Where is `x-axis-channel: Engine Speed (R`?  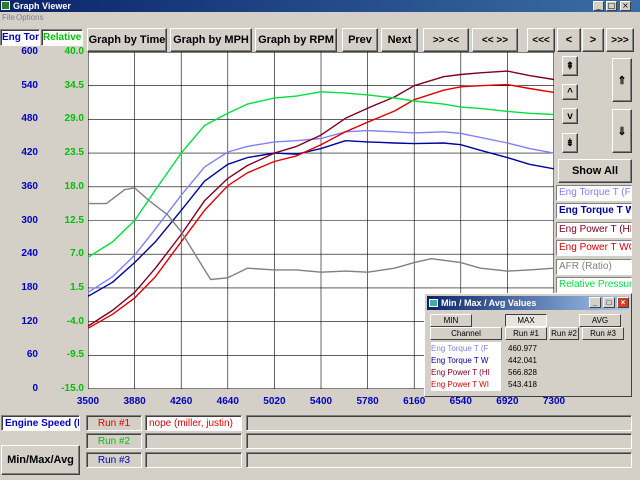 x-axis-channel: Engine Speed (R is located at coordinates (40, 423).